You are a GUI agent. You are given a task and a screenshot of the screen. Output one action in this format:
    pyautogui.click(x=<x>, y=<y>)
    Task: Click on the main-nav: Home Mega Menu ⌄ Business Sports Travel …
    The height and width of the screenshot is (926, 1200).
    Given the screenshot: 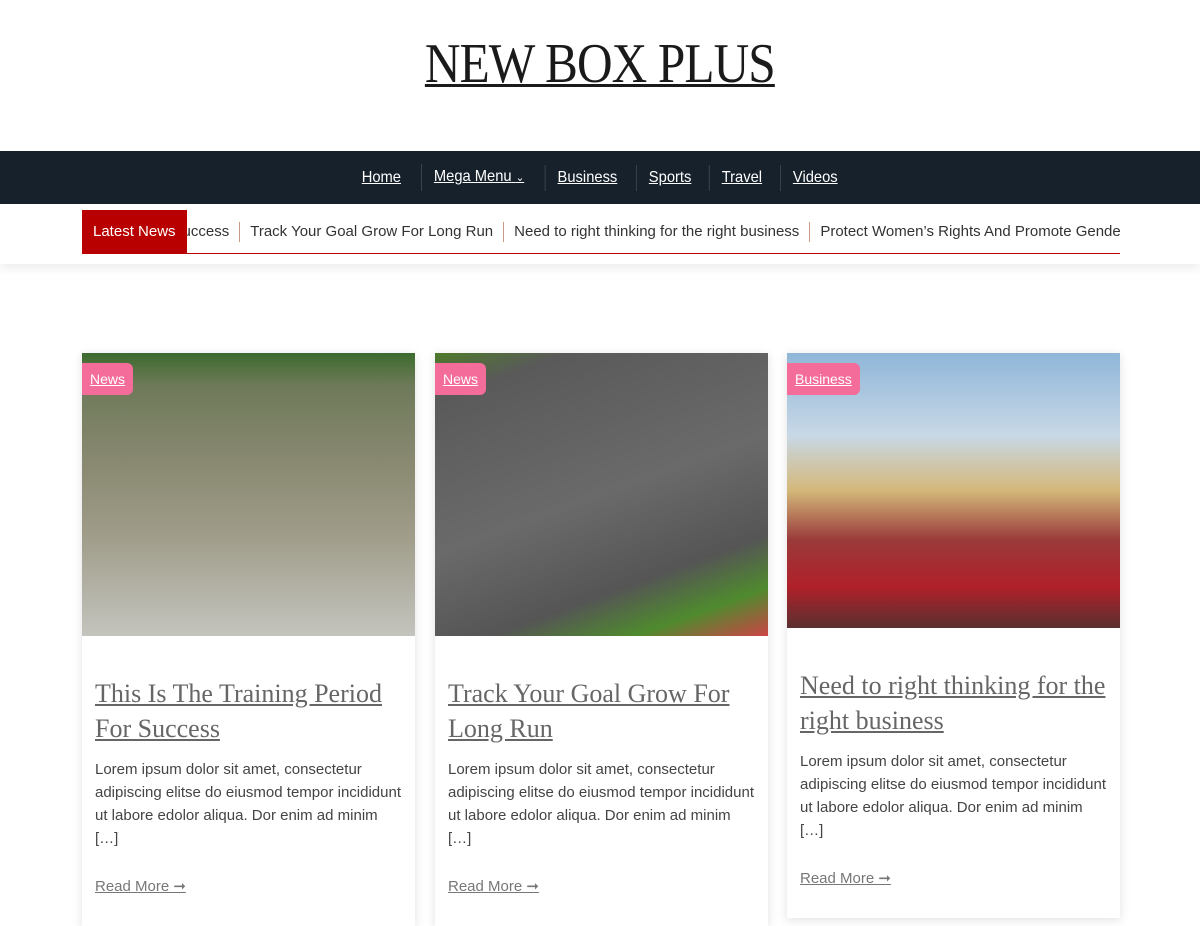 What is the action you would take?
    pyautogui.click(x=600, y=177)
    